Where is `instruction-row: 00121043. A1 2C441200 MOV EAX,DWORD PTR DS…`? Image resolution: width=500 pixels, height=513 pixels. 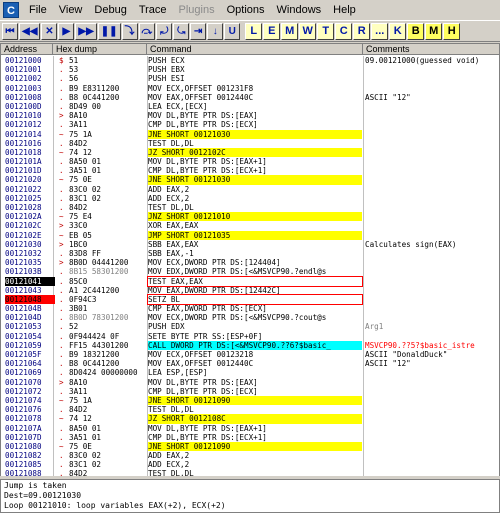
instruction-row: 00121043. A1 2C441200 MOV EAX,DWORD PTR DS… is located at coordinates (250, 290).